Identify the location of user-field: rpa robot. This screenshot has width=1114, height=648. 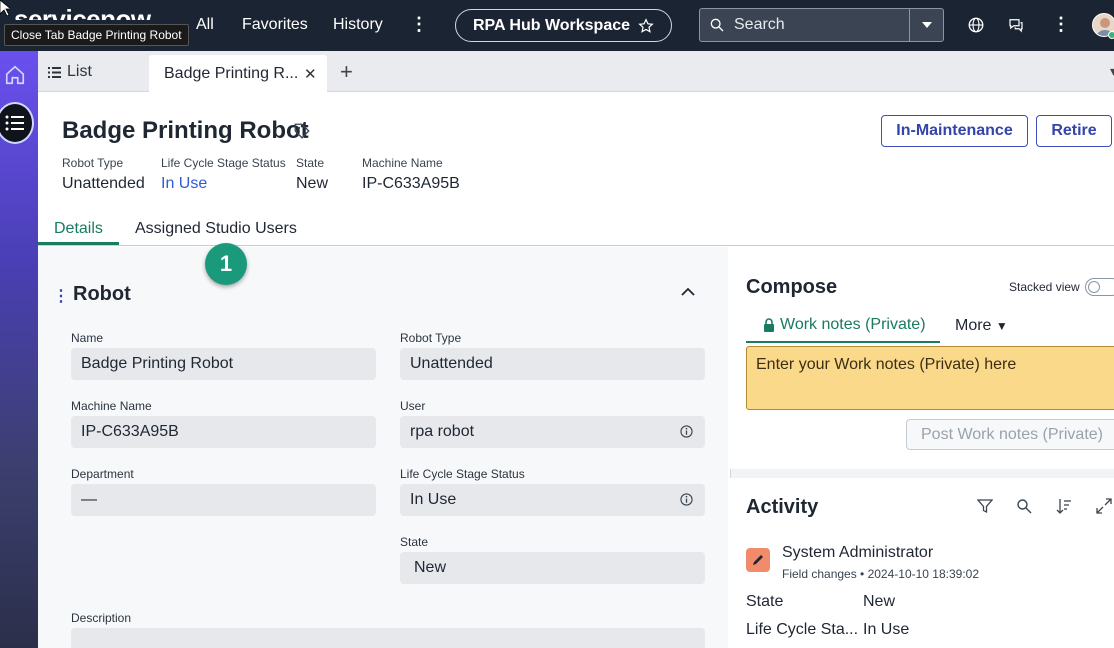
(552, 432).